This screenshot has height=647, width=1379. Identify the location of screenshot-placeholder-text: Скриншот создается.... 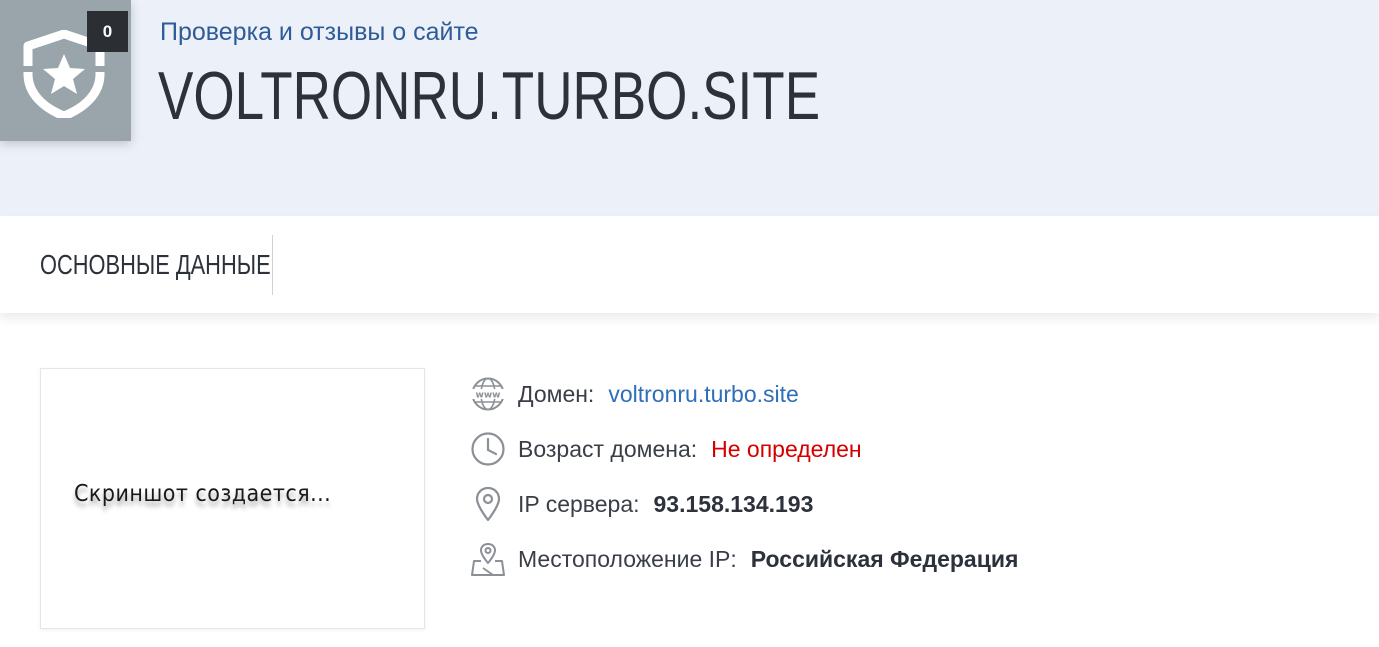
(203, 494).